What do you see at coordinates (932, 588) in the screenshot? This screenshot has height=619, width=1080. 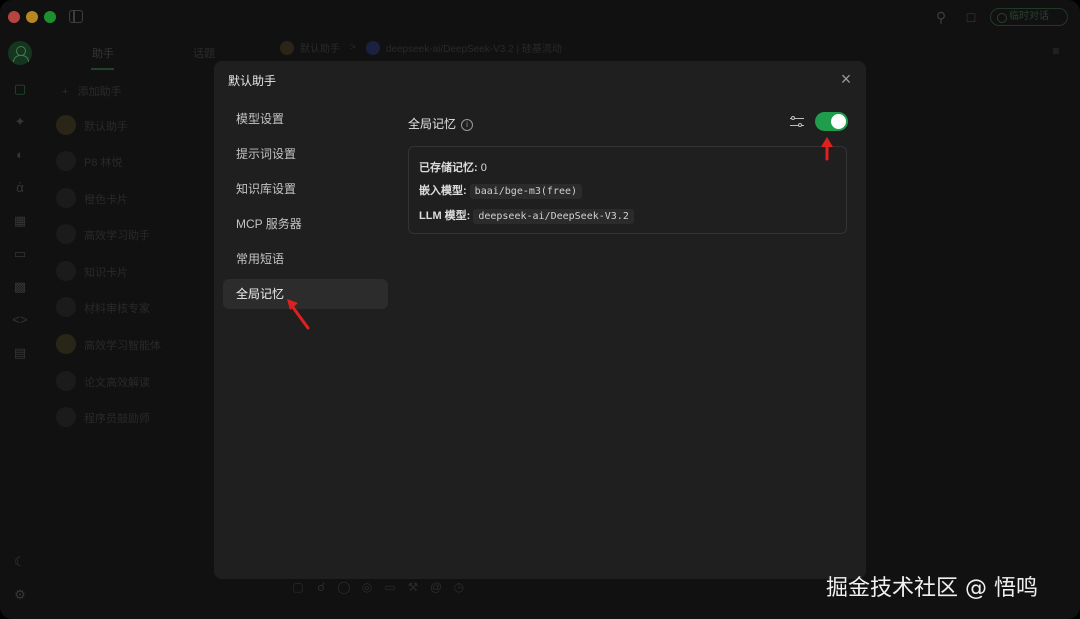 I see `watermark: 掘金技术社区 @ 悟鸣` at bounding box center [932, 588].